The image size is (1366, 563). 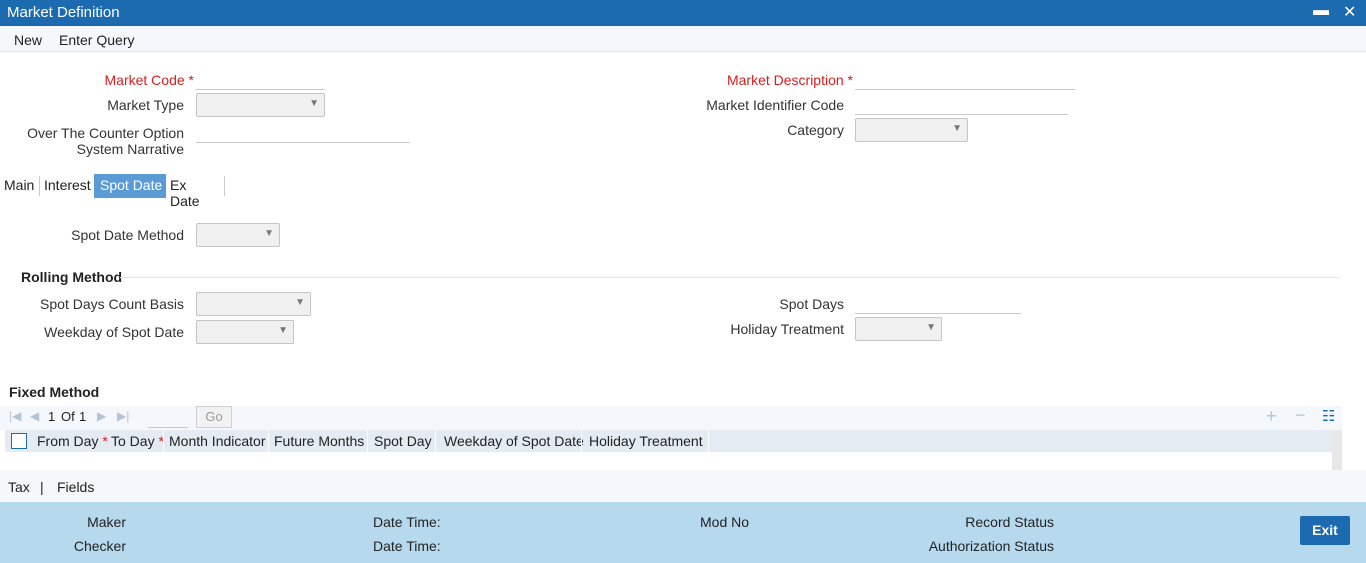 What do you see at coordinates (214, 417) in the screenshot?
I see `go-button: Go` at bounding box center [214, 417].